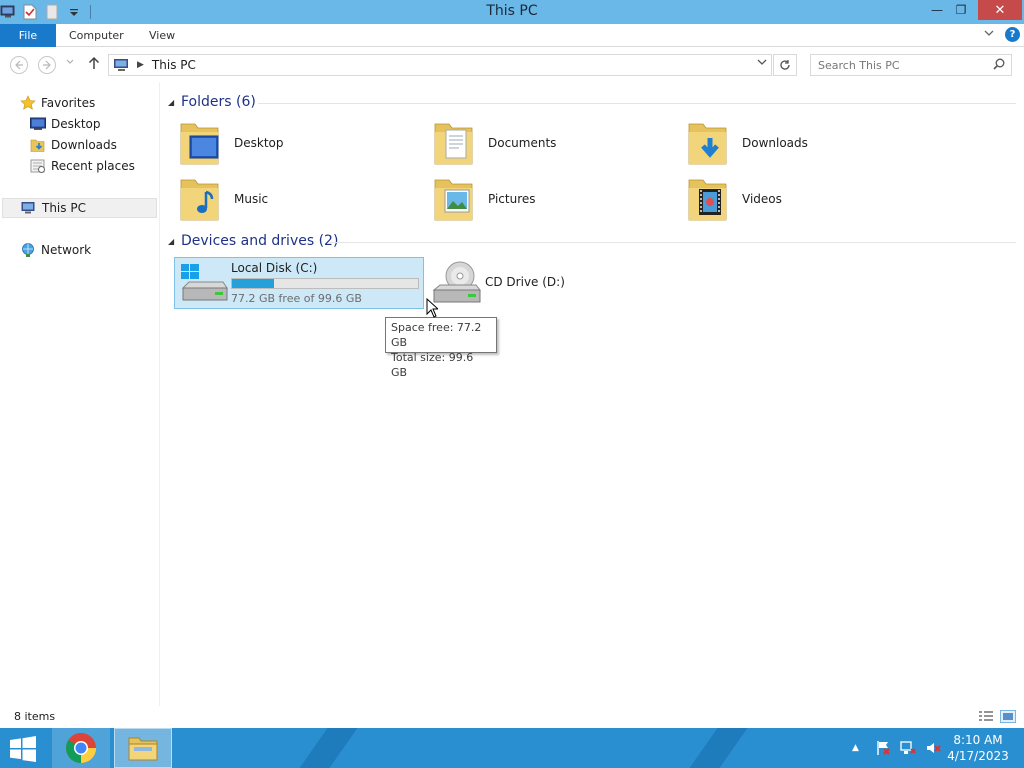  Describe the element at coordinates (933, 748) in the screenshot. I see `volume-muted-icon` at that location.